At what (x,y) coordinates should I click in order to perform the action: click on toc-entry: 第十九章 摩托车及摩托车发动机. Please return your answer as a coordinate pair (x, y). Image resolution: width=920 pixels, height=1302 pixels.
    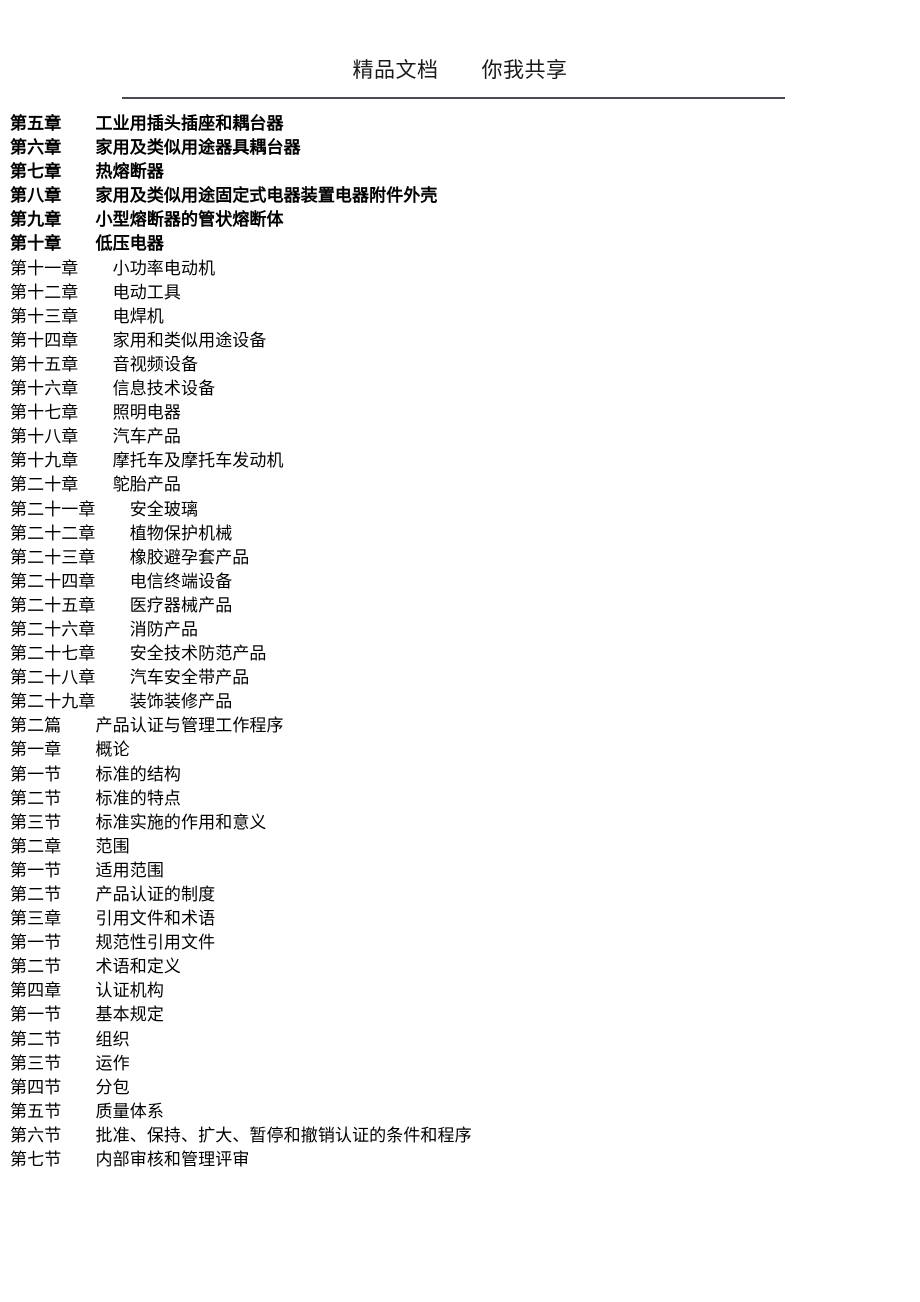
    Looking at the image, I should click on (460, 461).